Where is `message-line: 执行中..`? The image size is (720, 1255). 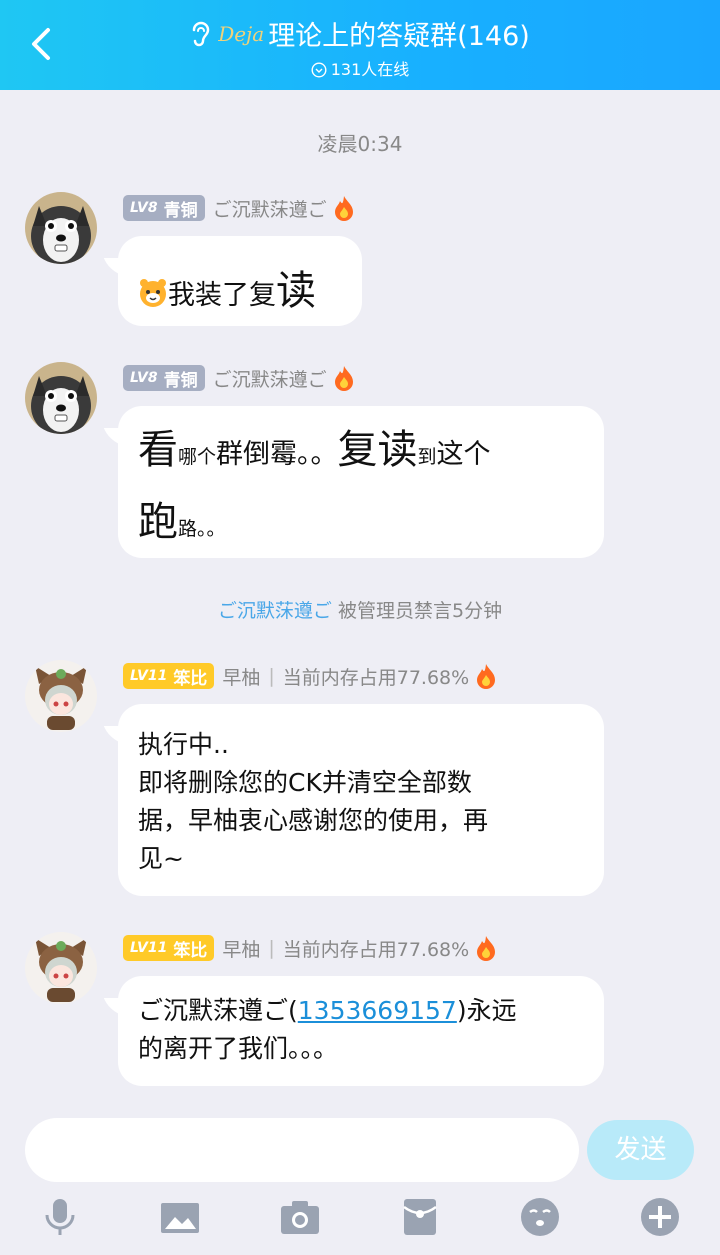
message-line: 执行中.. is located at coordinates (183, 744).